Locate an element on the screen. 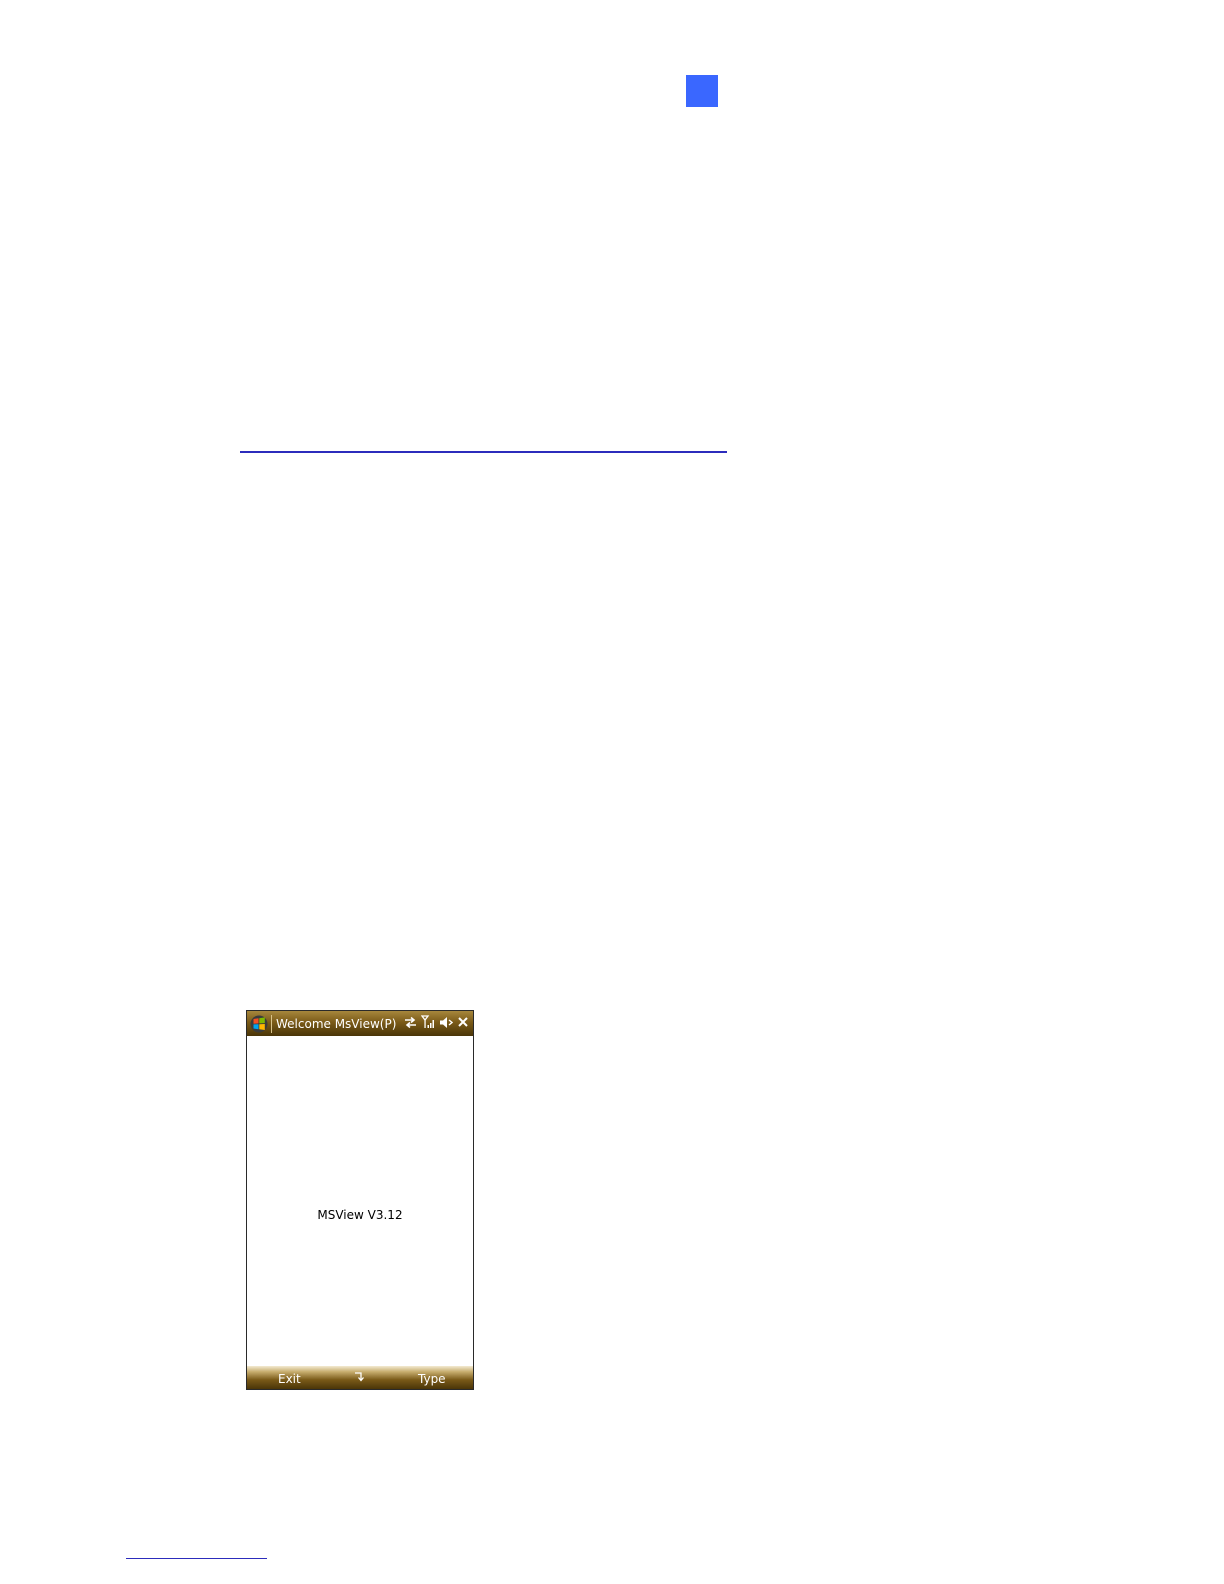  phone-screenshot: Welcome MsView(P) MSView V3.12 Exit Type is located at coordinates (360, 1200).